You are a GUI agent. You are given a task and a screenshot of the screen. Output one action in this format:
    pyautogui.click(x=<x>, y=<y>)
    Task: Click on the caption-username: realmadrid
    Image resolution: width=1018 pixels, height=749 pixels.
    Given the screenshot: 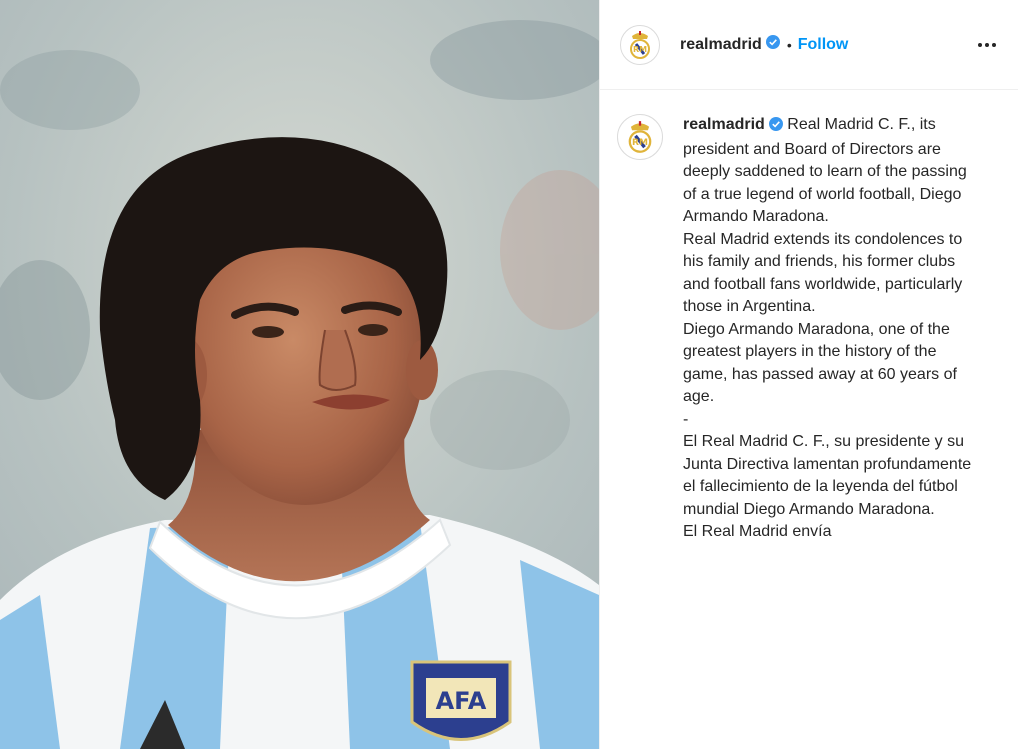 What is the action you would take?
    pyautogui.click(x=724, y=124)
    